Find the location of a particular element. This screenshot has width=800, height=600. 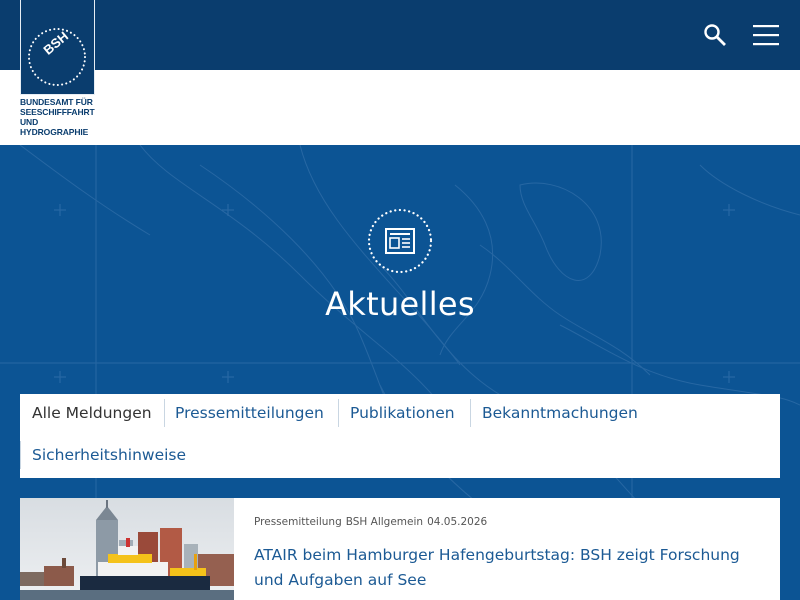

logo-emblem-text: BSH is located at coordinates (55, 42).